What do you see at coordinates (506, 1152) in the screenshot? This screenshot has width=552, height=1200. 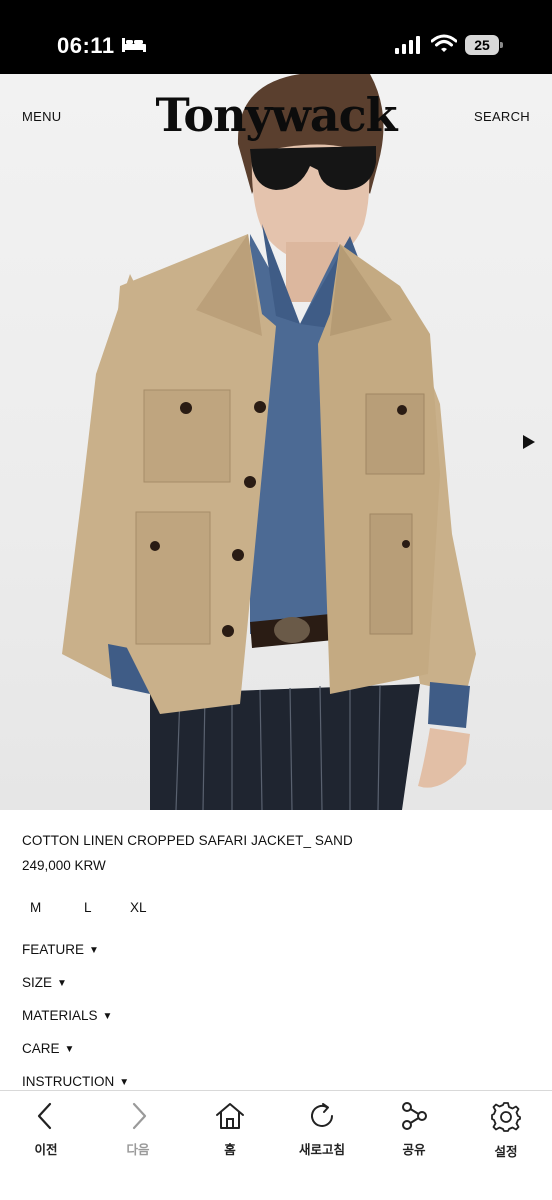 I see `settings-label: 설정` at bounding box center [506, 1152].